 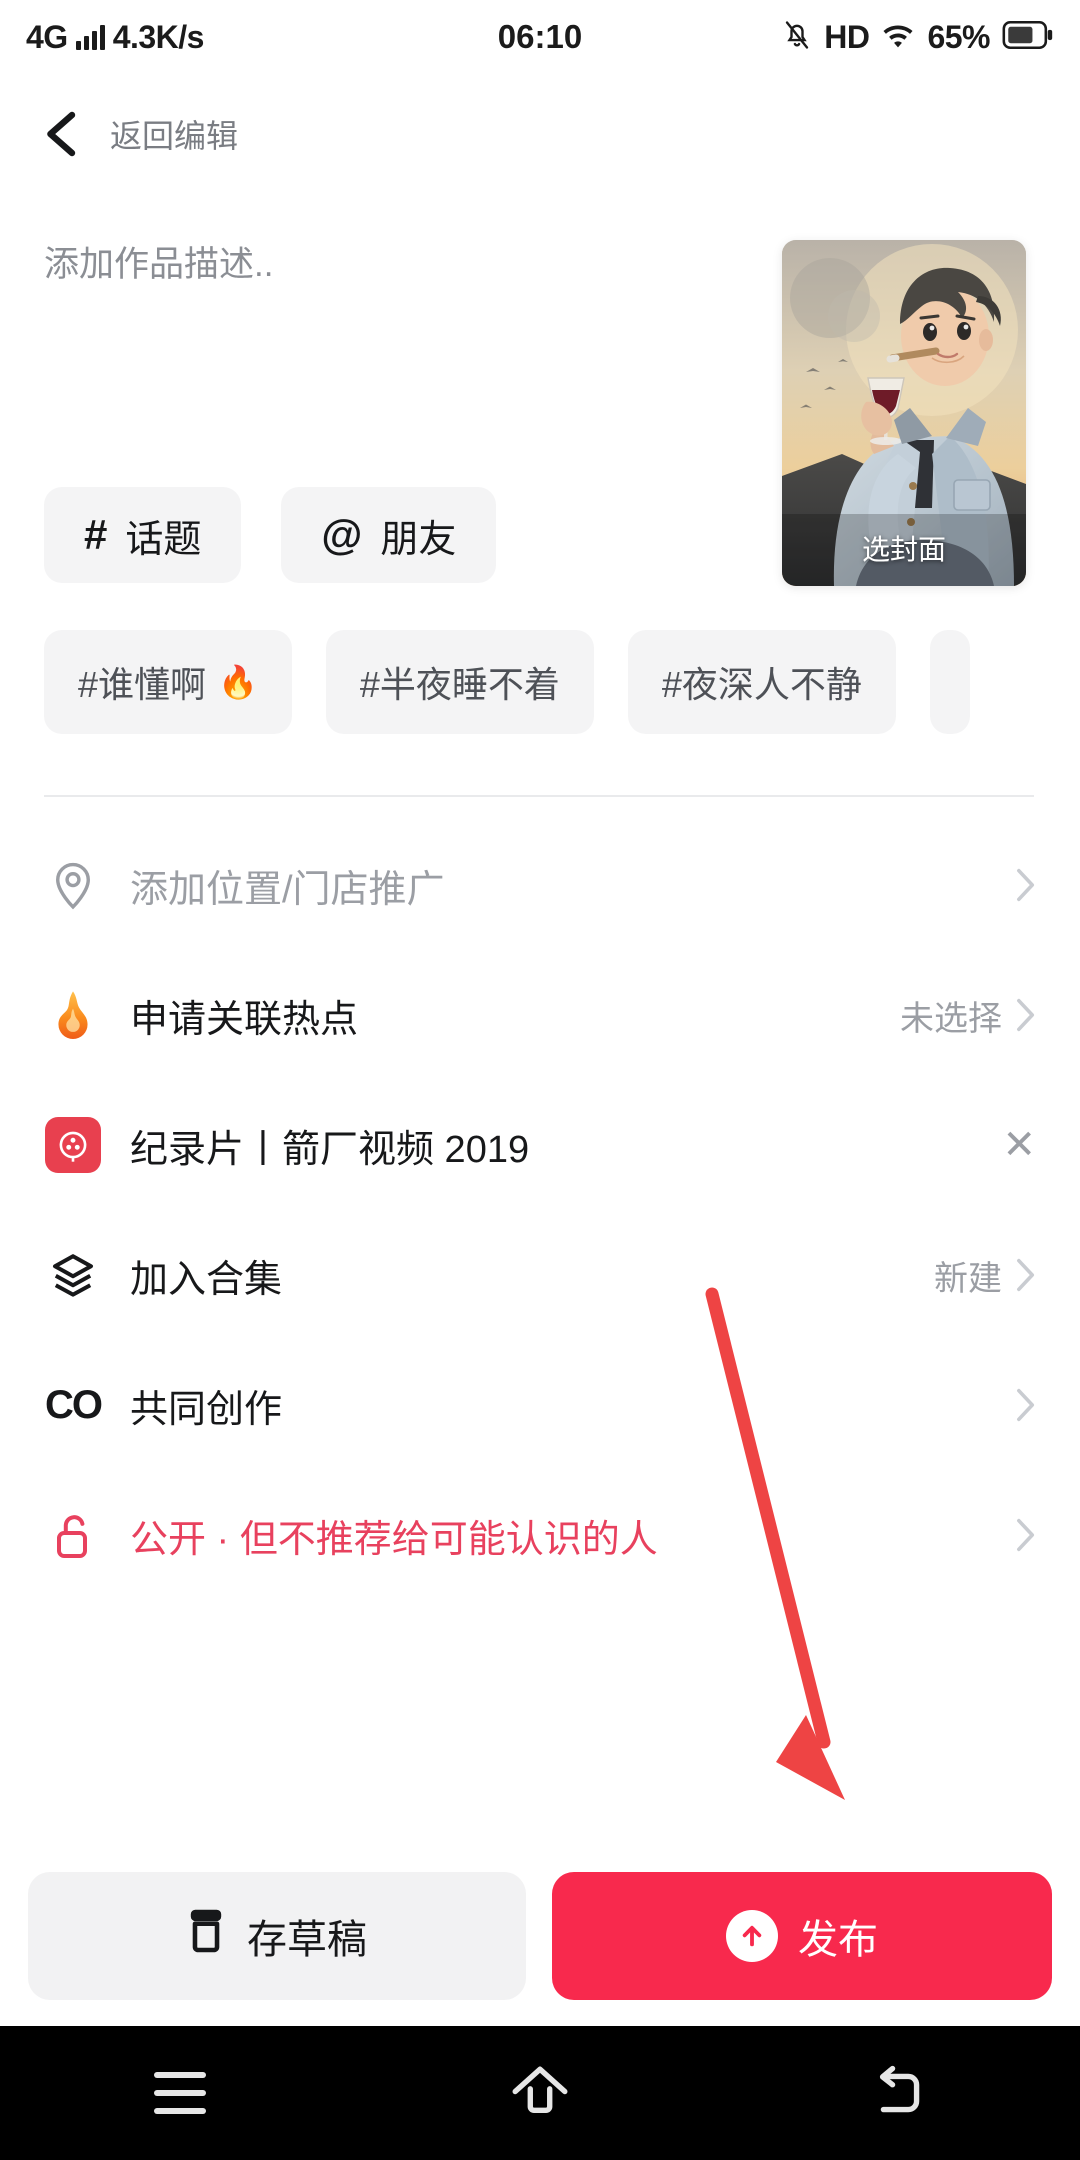 What do you see at coordinates (307, 1940) in the screenshot?
I see `save-draft-label: 存草稿` at bounding box center [307, 1940].